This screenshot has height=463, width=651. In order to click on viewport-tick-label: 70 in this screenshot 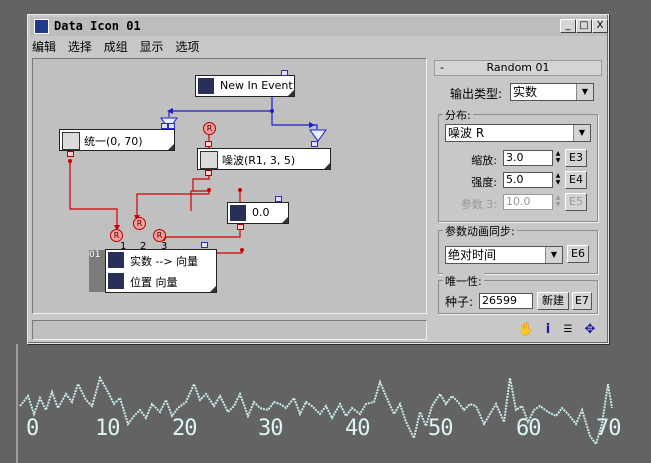, I will do `click(608, 428)`.